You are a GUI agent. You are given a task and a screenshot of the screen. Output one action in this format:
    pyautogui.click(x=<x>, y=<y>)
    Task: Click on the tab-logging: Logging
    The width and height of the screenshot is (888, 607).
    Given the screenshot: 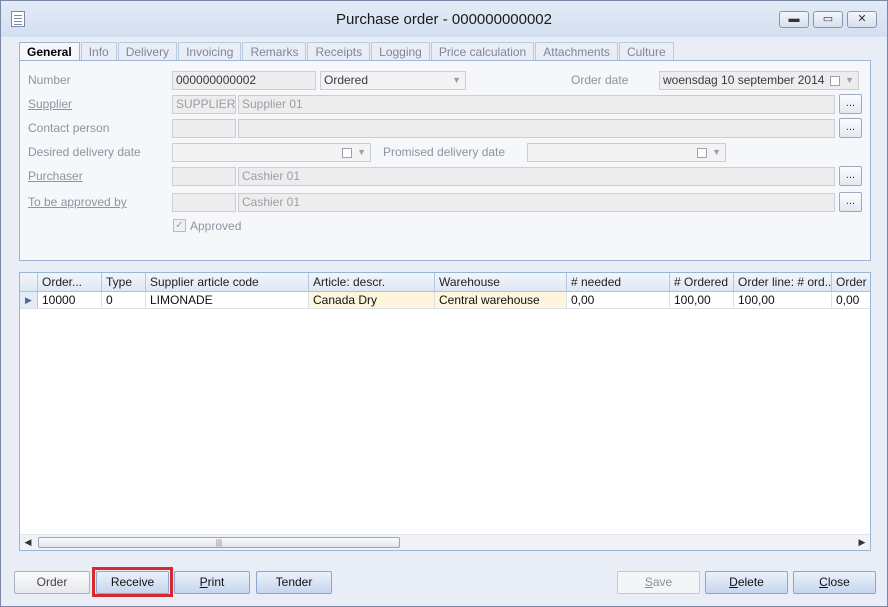 What is the action you would take?
    pyautogui.click(x=400, y=51)
    